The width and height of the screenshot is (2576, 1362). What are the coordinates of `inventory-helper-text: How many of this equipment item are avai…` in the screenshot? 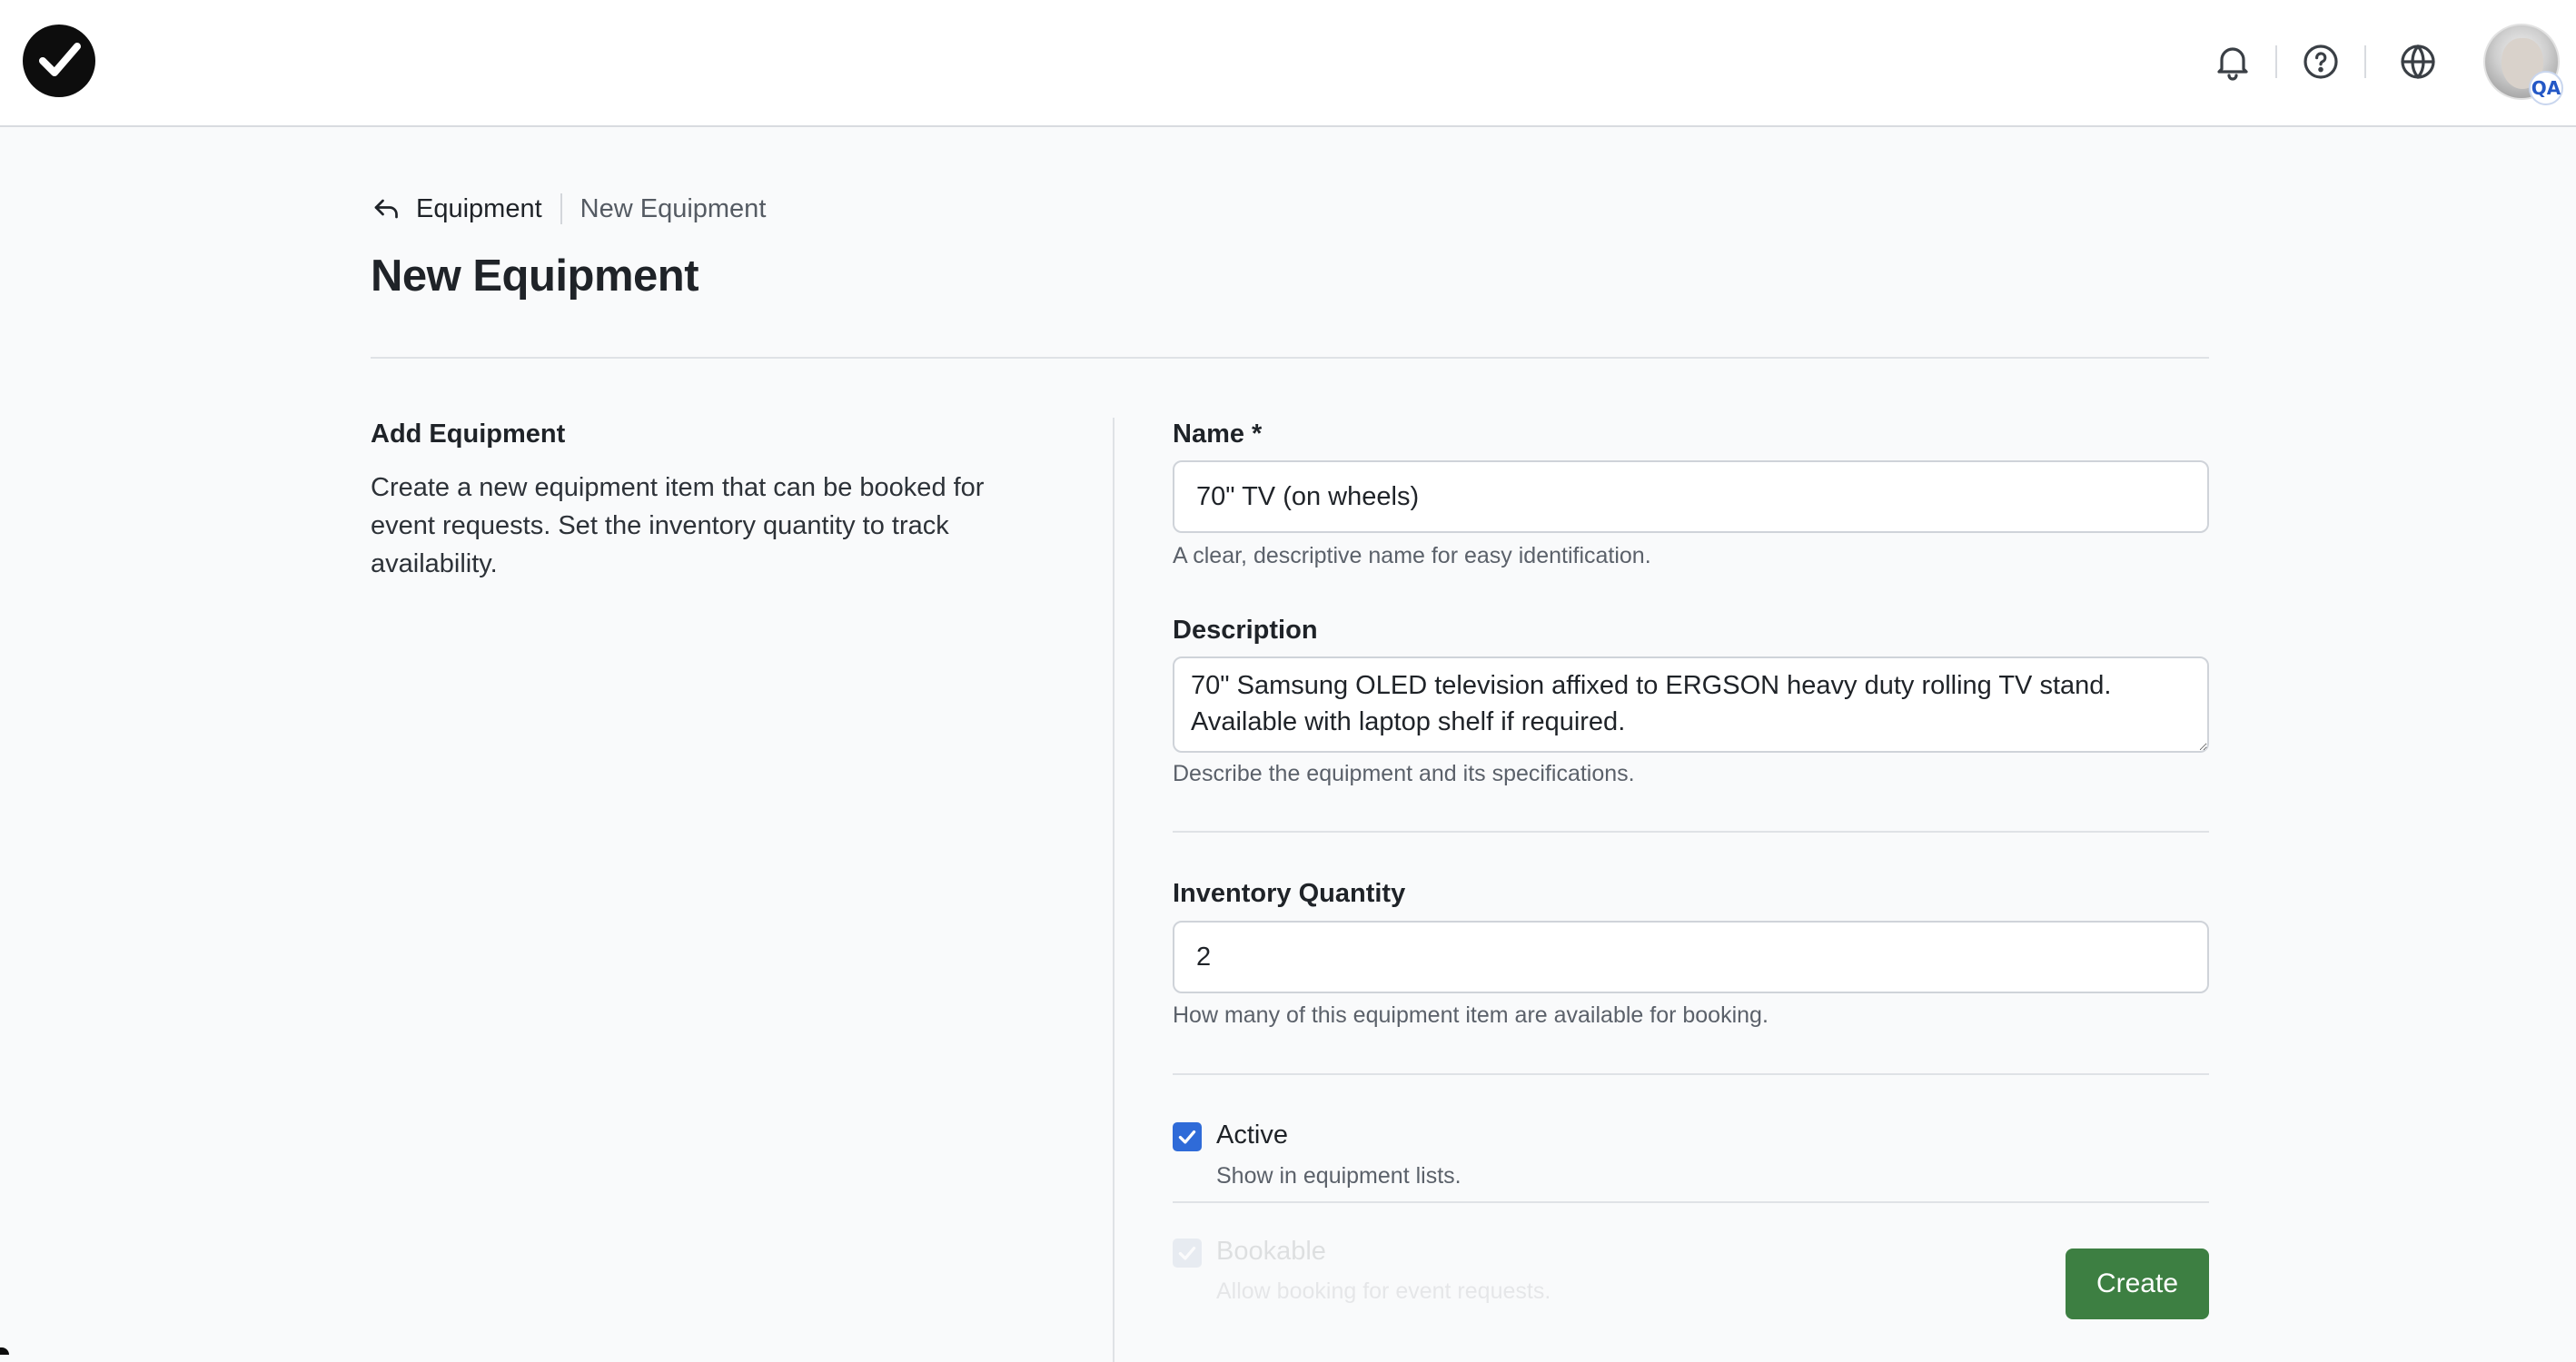 It's located at (1471, 1015).